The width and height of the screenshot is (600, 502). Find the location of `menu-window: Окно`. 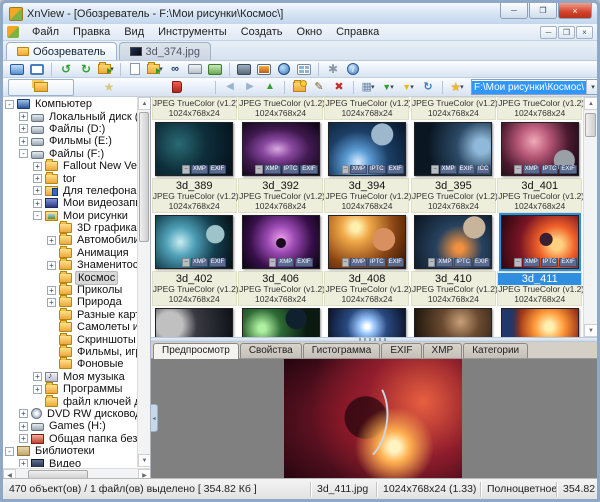

menu-window: Окно is located at coordinates (310, 32).